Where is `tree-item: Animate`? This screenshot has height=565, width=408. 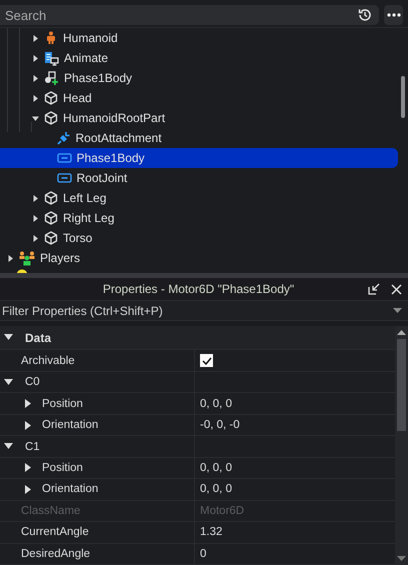 tree-item: Animate is located at coordinates (199, 58).